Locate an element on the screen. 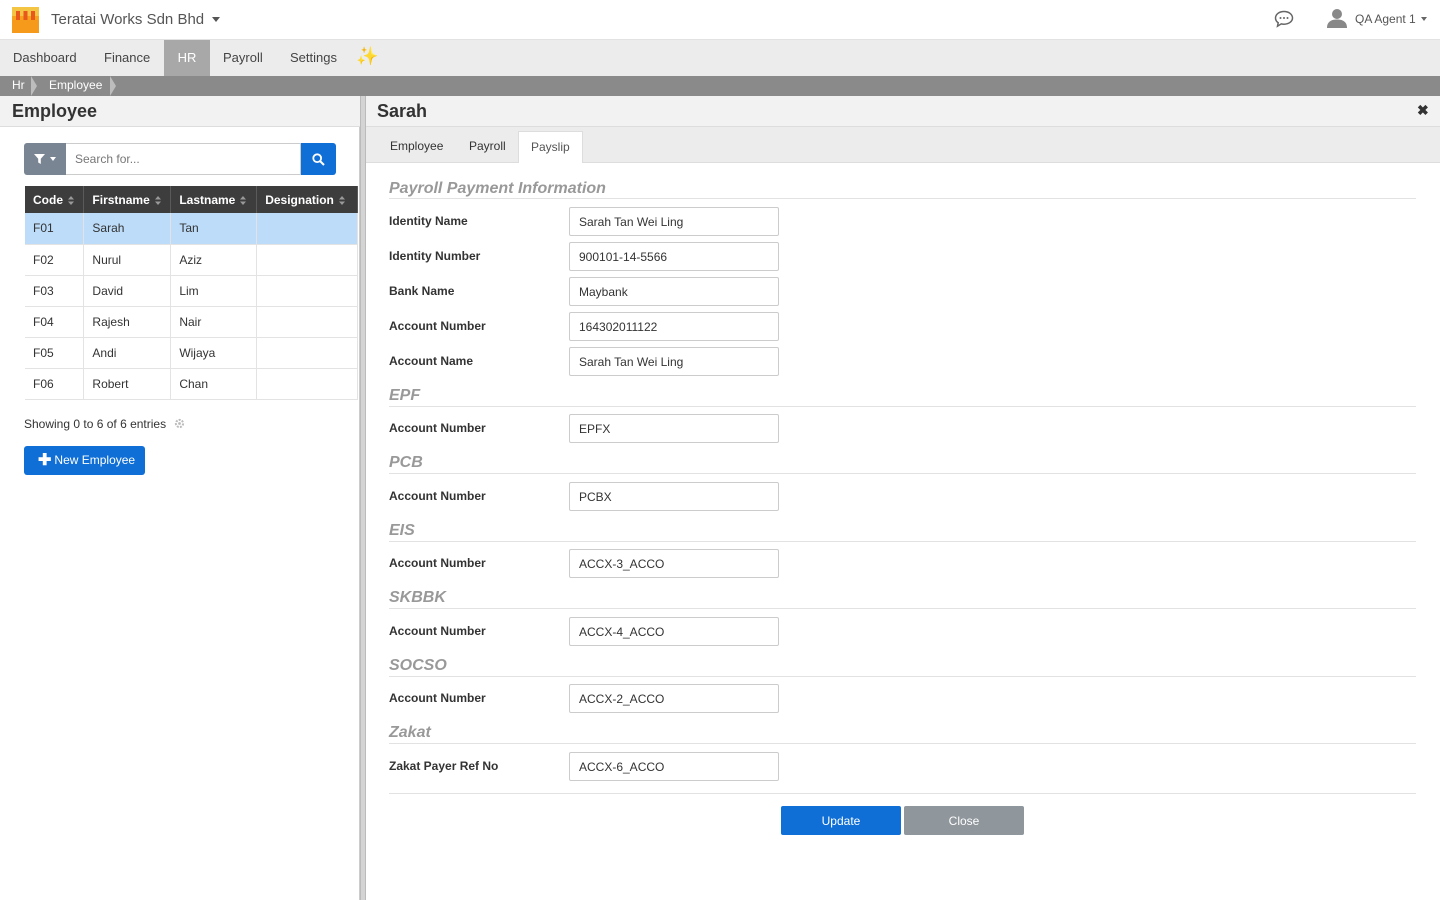 This screenshot has height=900, width=1440. menu-dashboard: Dashboard is located at coordinates (45, 58).